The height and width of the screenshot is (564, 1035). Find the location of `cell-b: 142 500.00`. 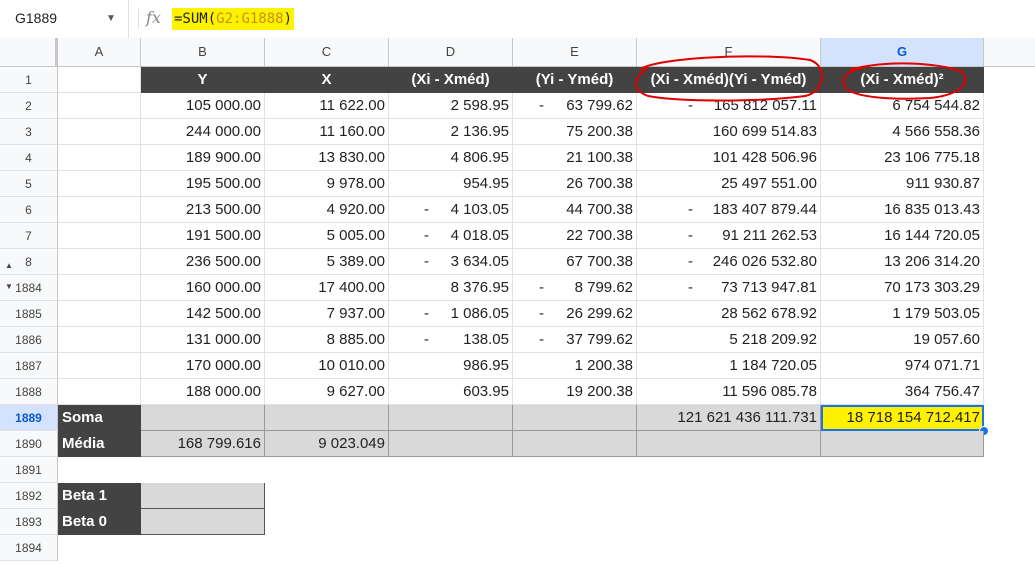

cell-b: 142 500.00 is located at coordinates (203, 314).